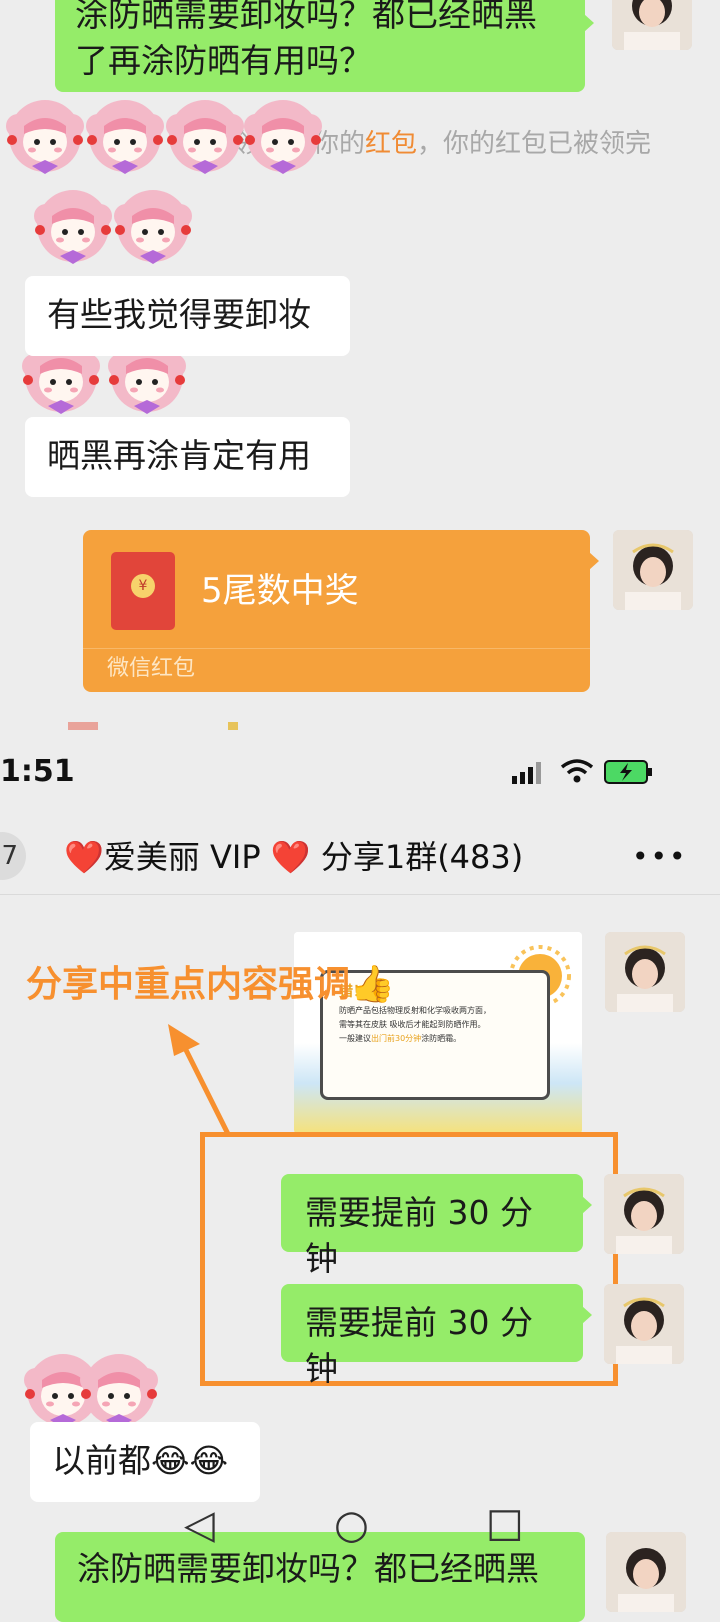  I want to click on wifi-icon, so click(577, 771).